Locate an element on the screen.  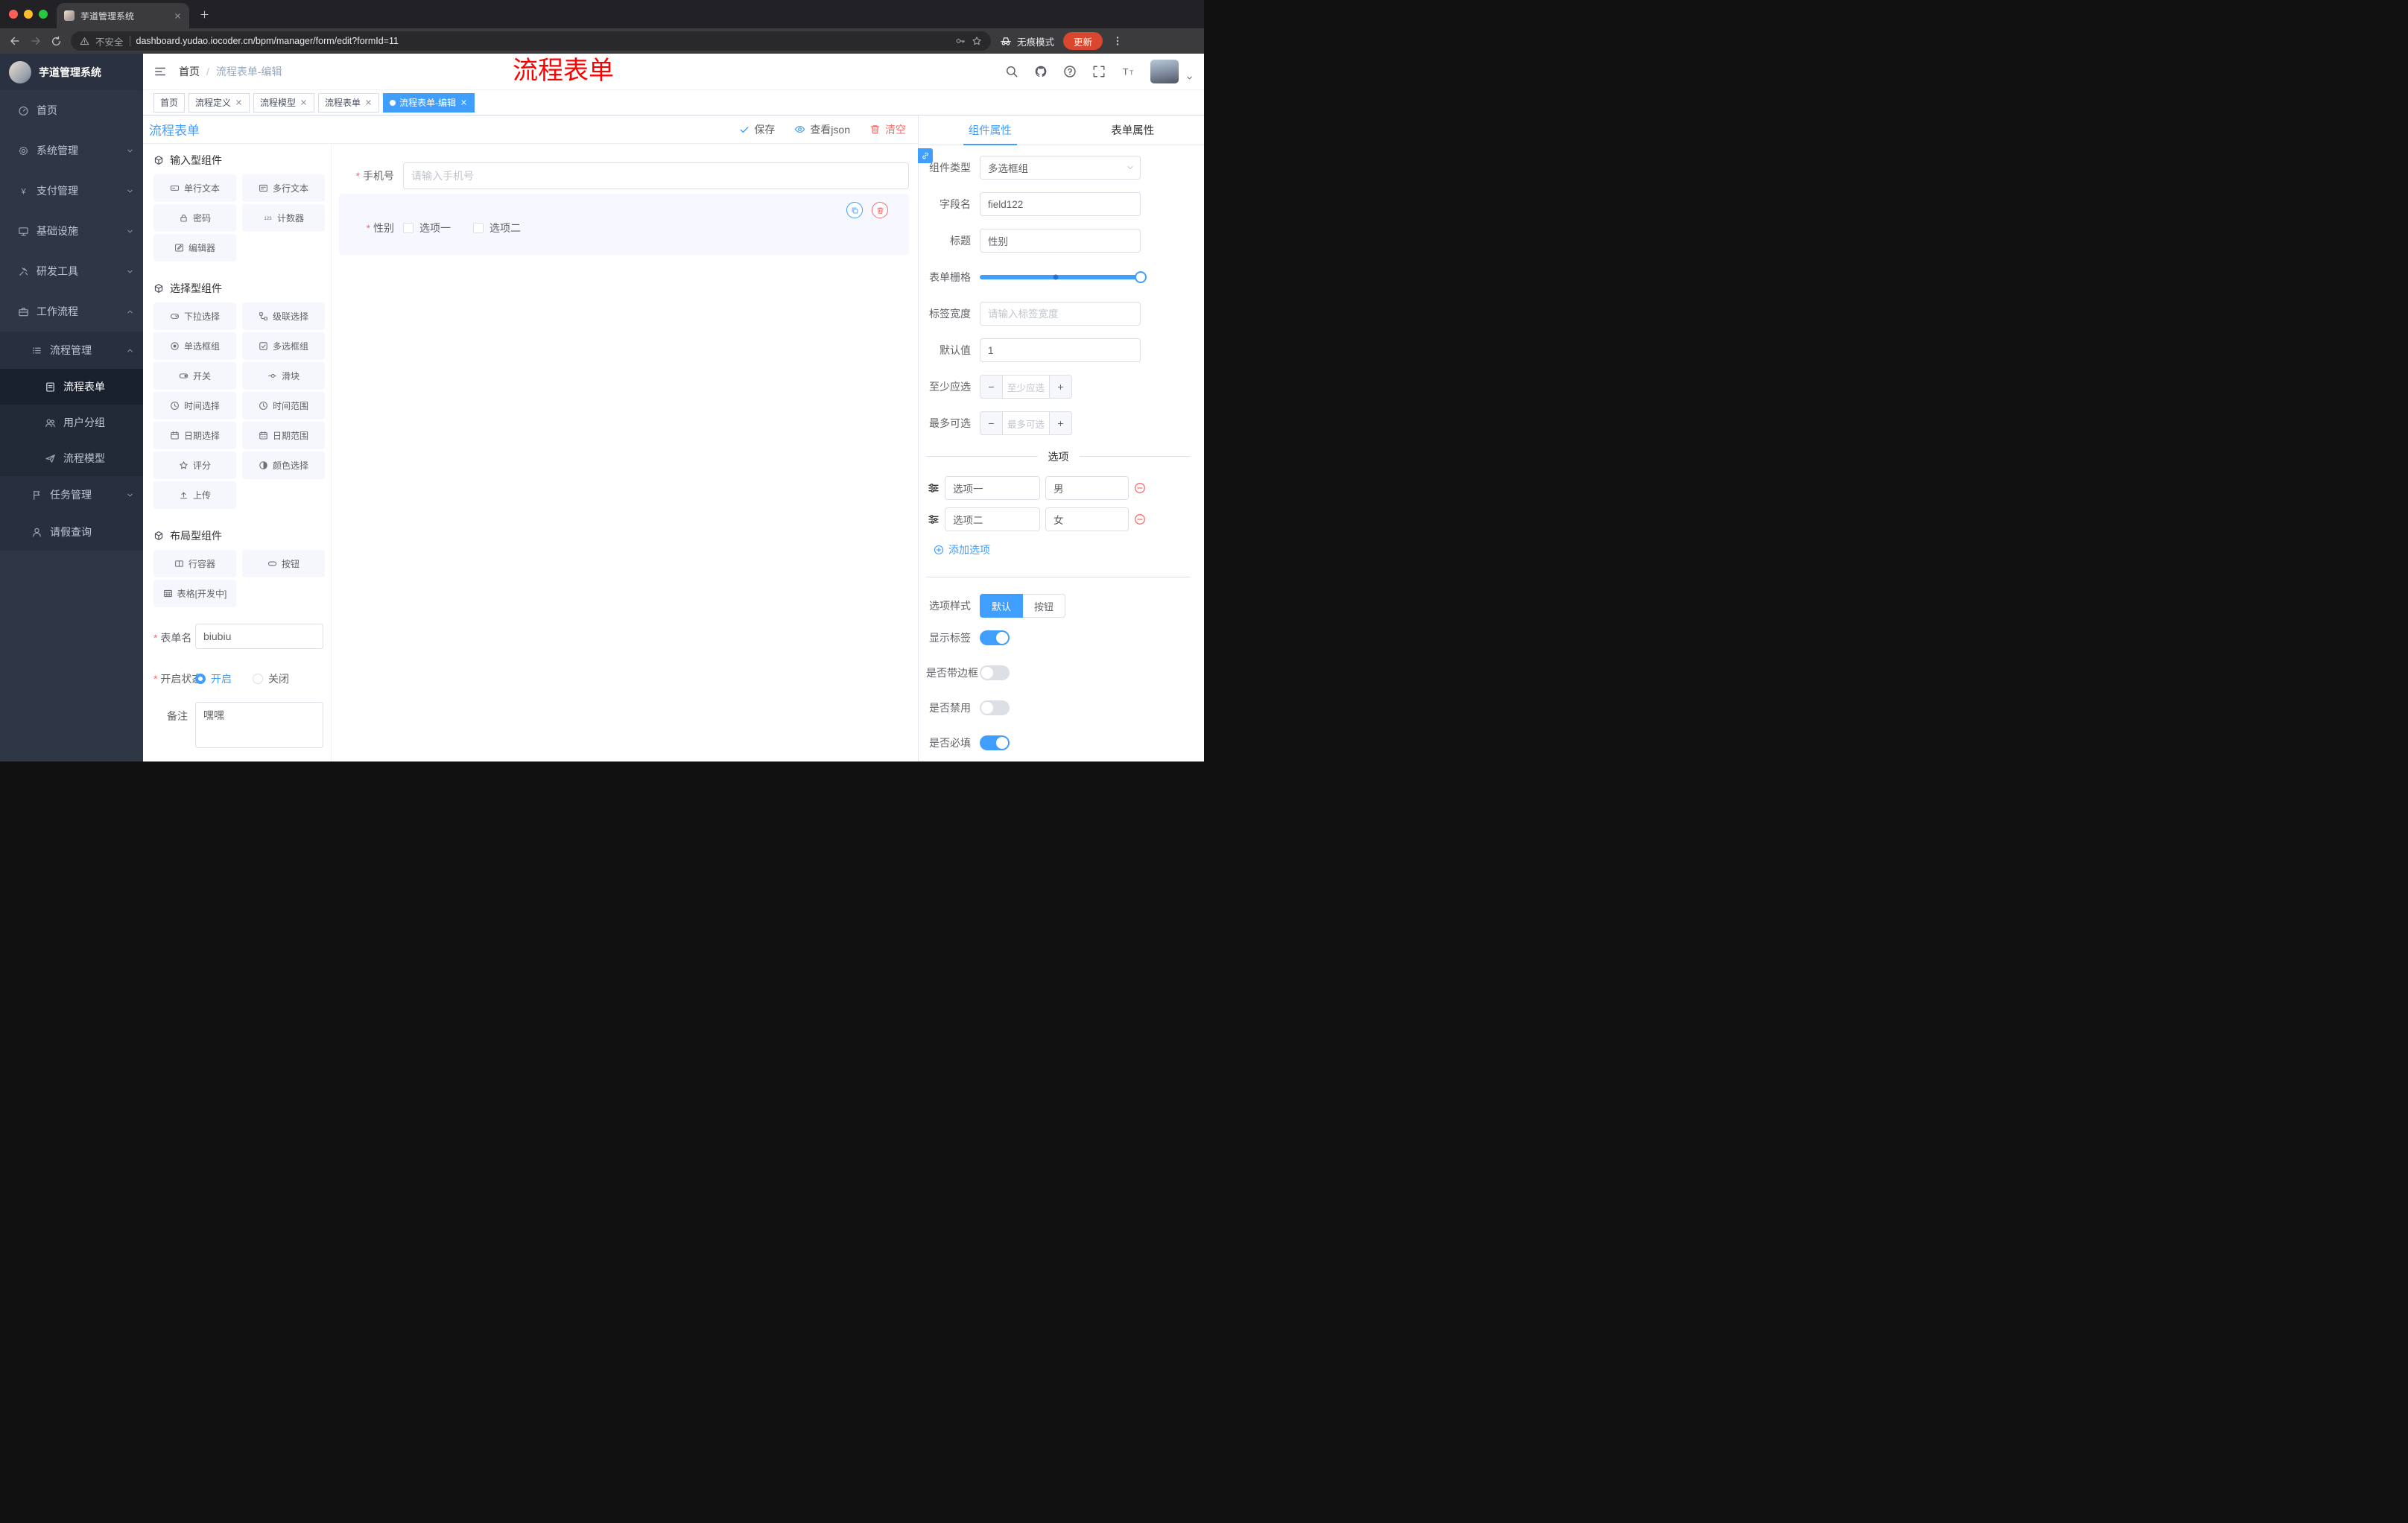
gender-field-row-selected: 性别 选项一 选项二 is located at coordinates (624, 225).